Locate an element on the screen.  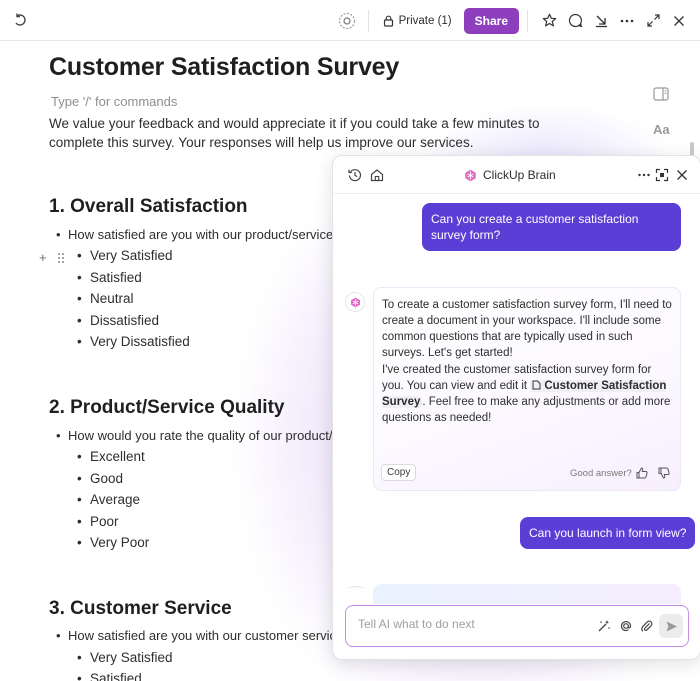
section-heading: 3. Customer Service is located at coordinates (140, 609).